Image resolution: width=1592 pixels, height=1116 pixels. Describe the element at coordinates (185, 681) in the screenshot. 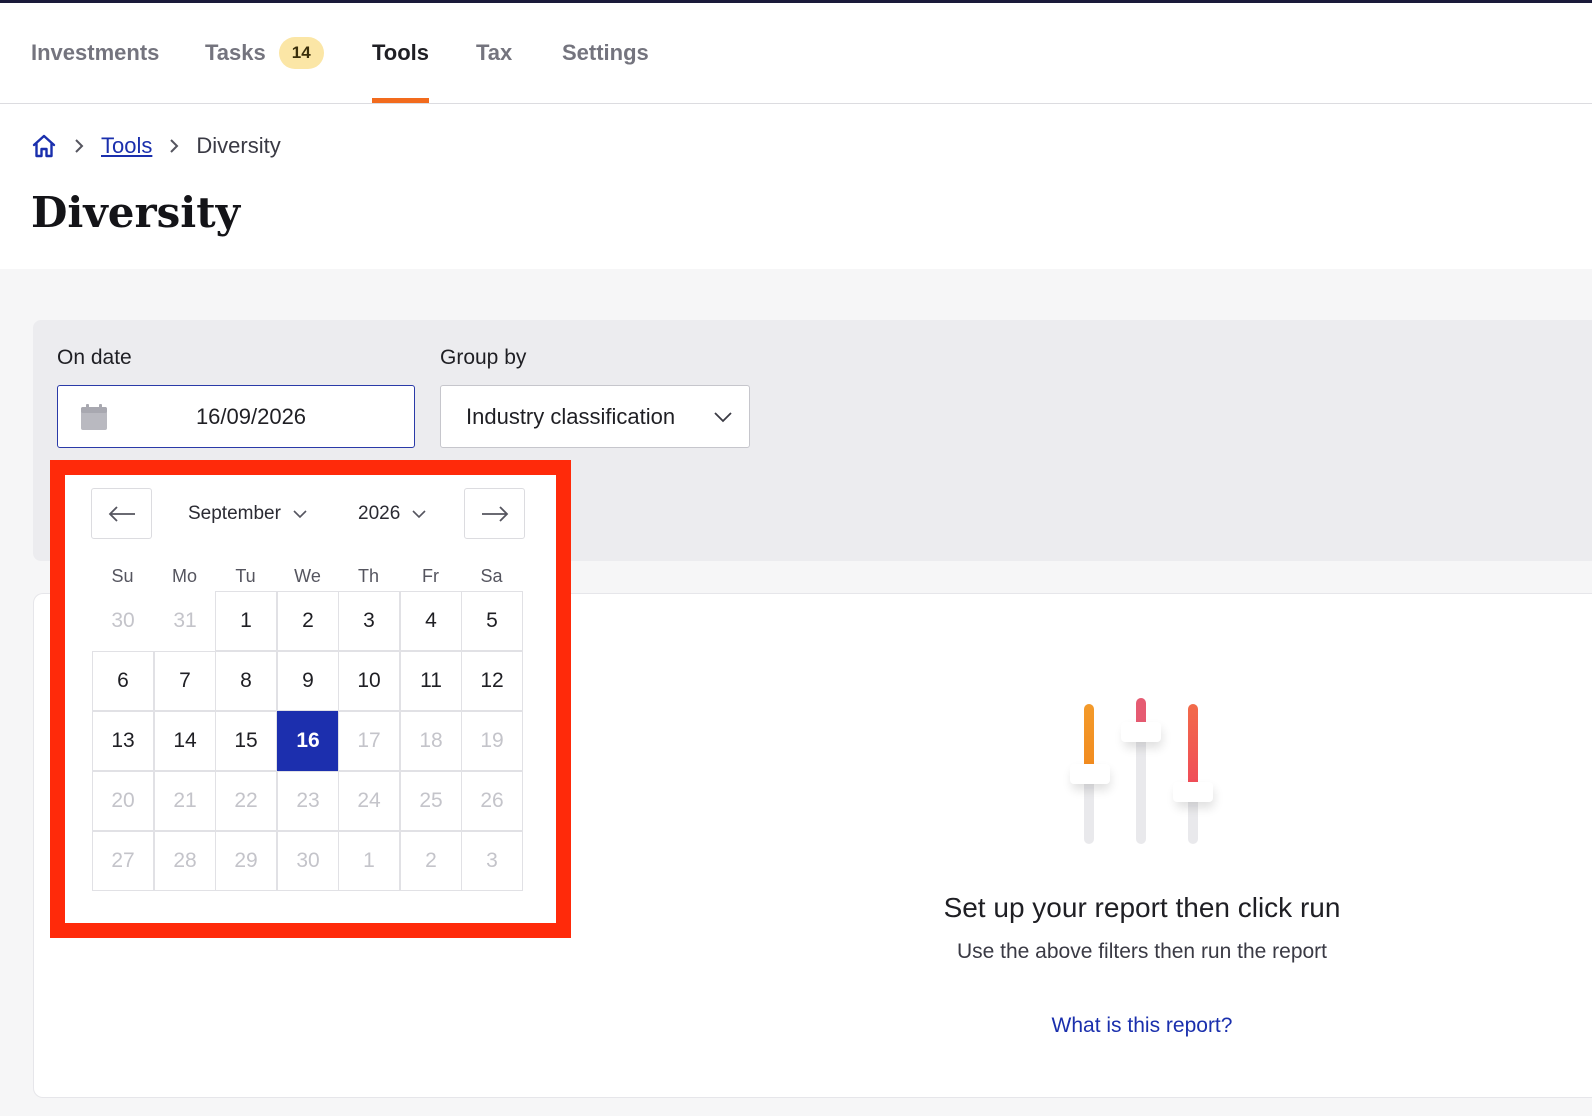

I see `calendar-day: 7` at that location.